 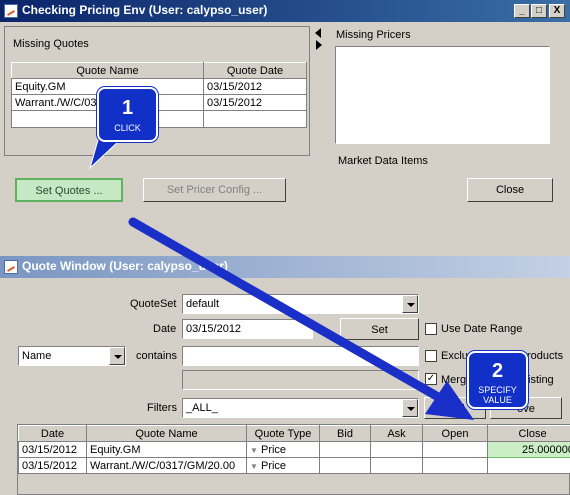 I want to click on callout-text: SPECIFY VALUE, so click(x=497, y=395).